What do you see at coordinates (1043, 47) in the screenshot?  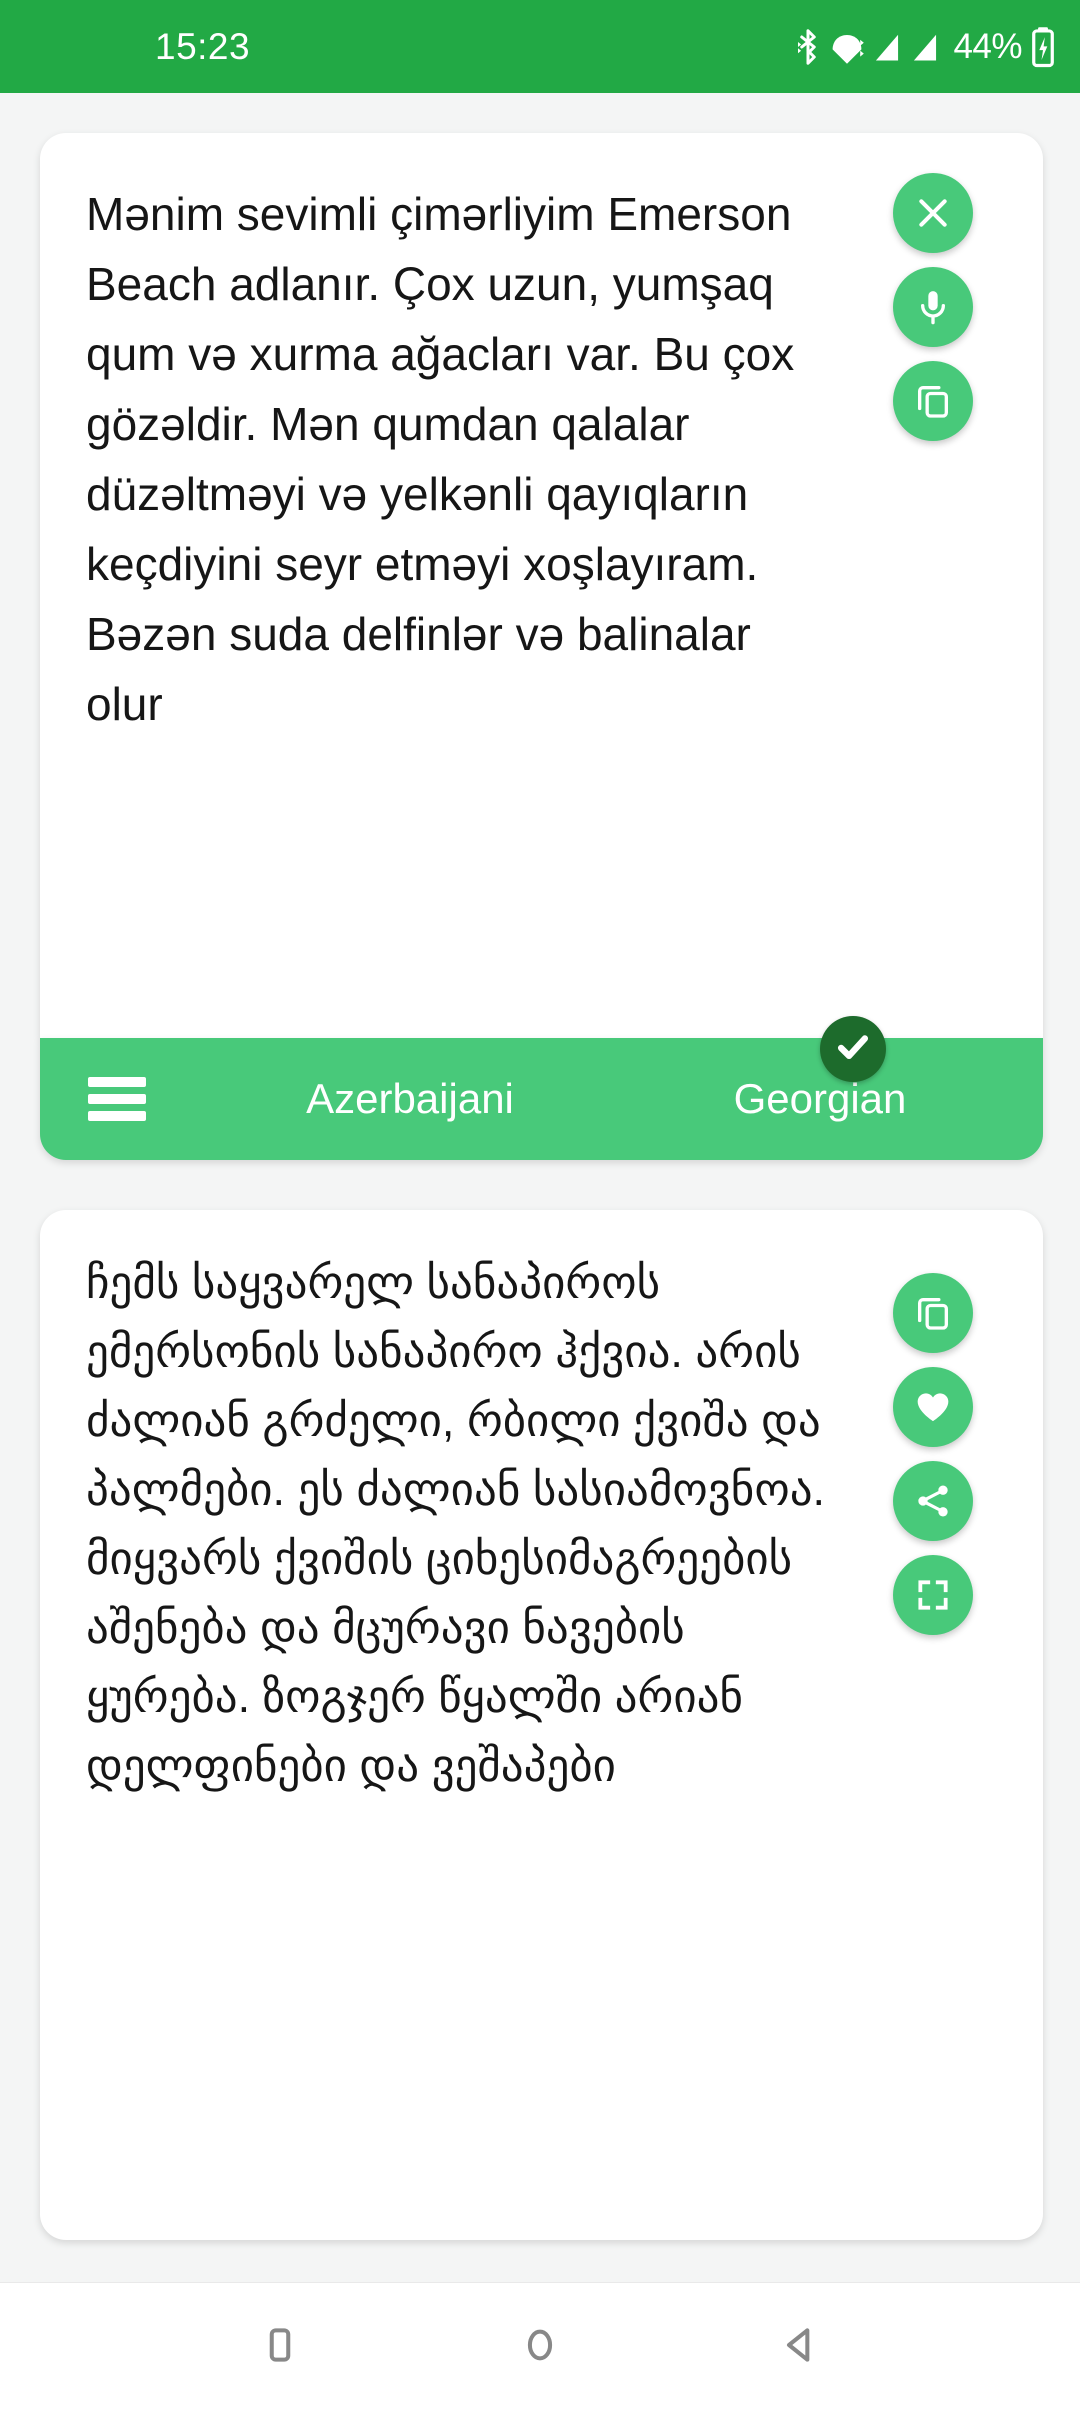 I see `battery-charging-icon` at bounding box center [1043, 47].